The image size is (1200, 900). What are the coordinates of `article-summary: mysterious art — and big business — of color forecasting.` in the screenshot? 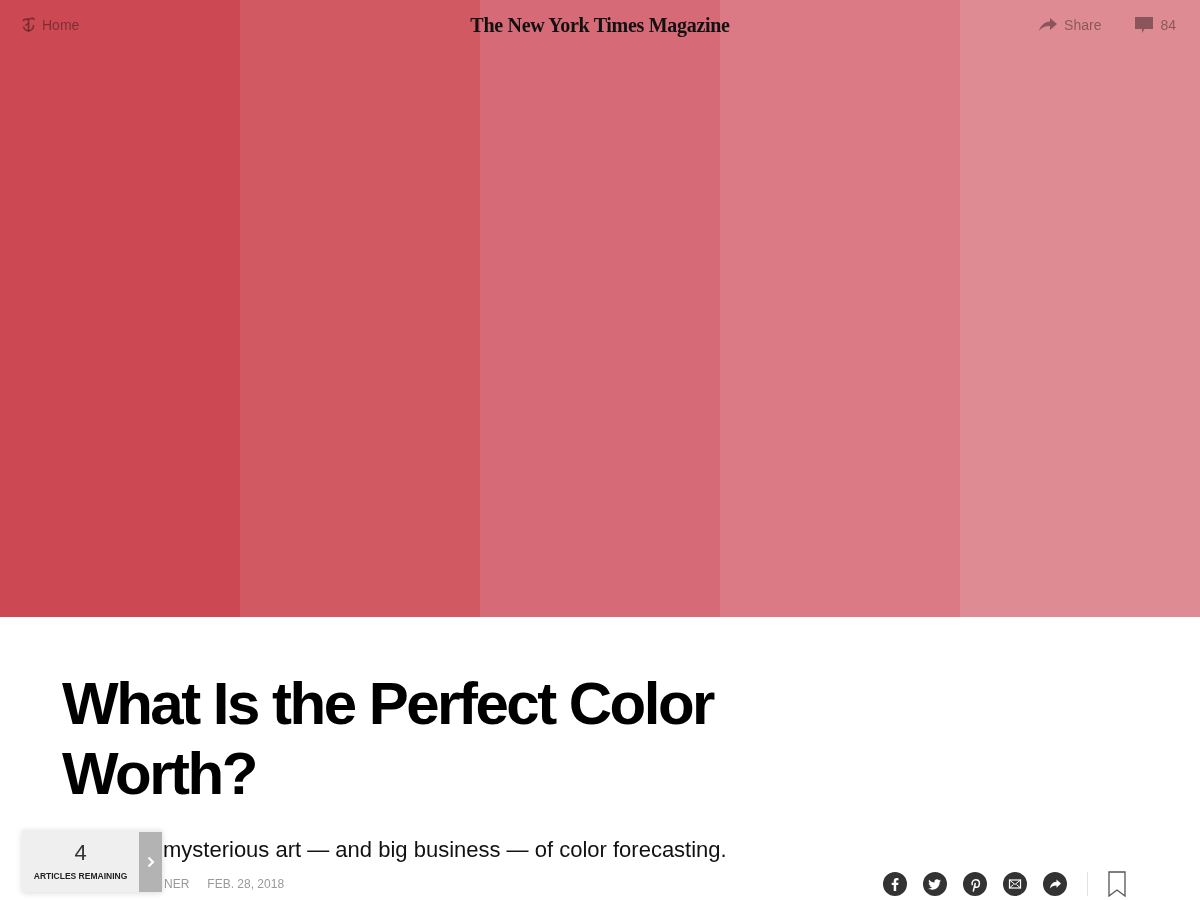 It's located at (445, 850).